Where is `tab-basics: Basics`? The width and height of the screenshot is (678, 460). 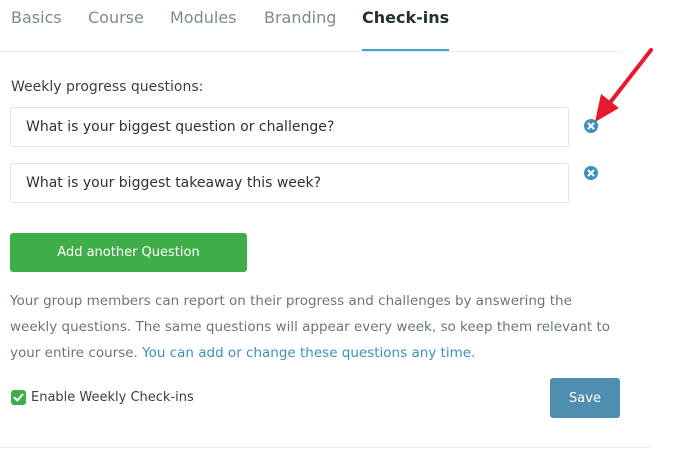
tab-basics: Basics is located at coordinates (36, 25).